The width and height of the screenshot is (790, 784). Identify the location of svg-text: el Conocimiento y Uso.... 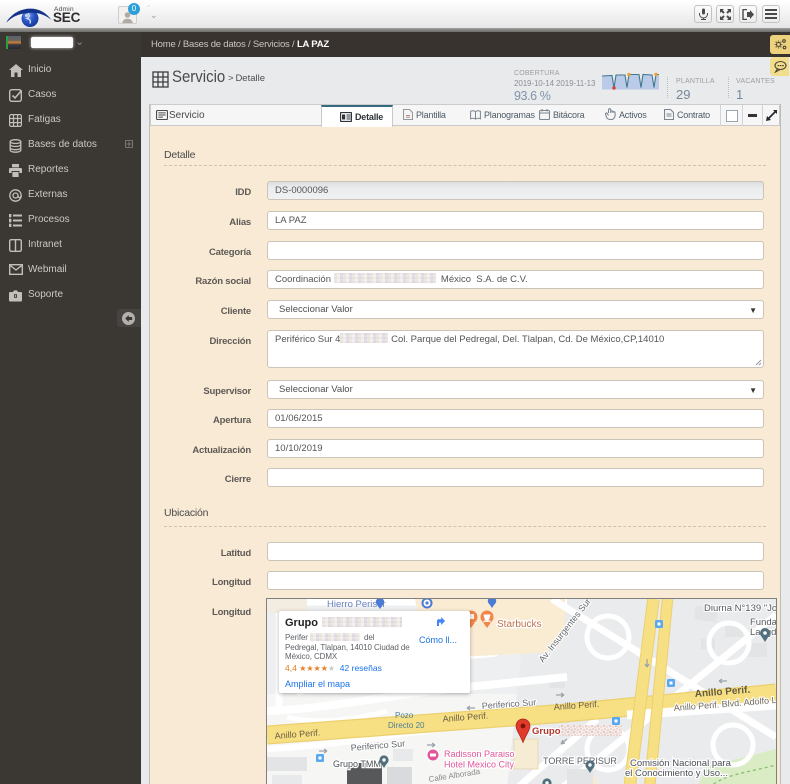
(676, 773).